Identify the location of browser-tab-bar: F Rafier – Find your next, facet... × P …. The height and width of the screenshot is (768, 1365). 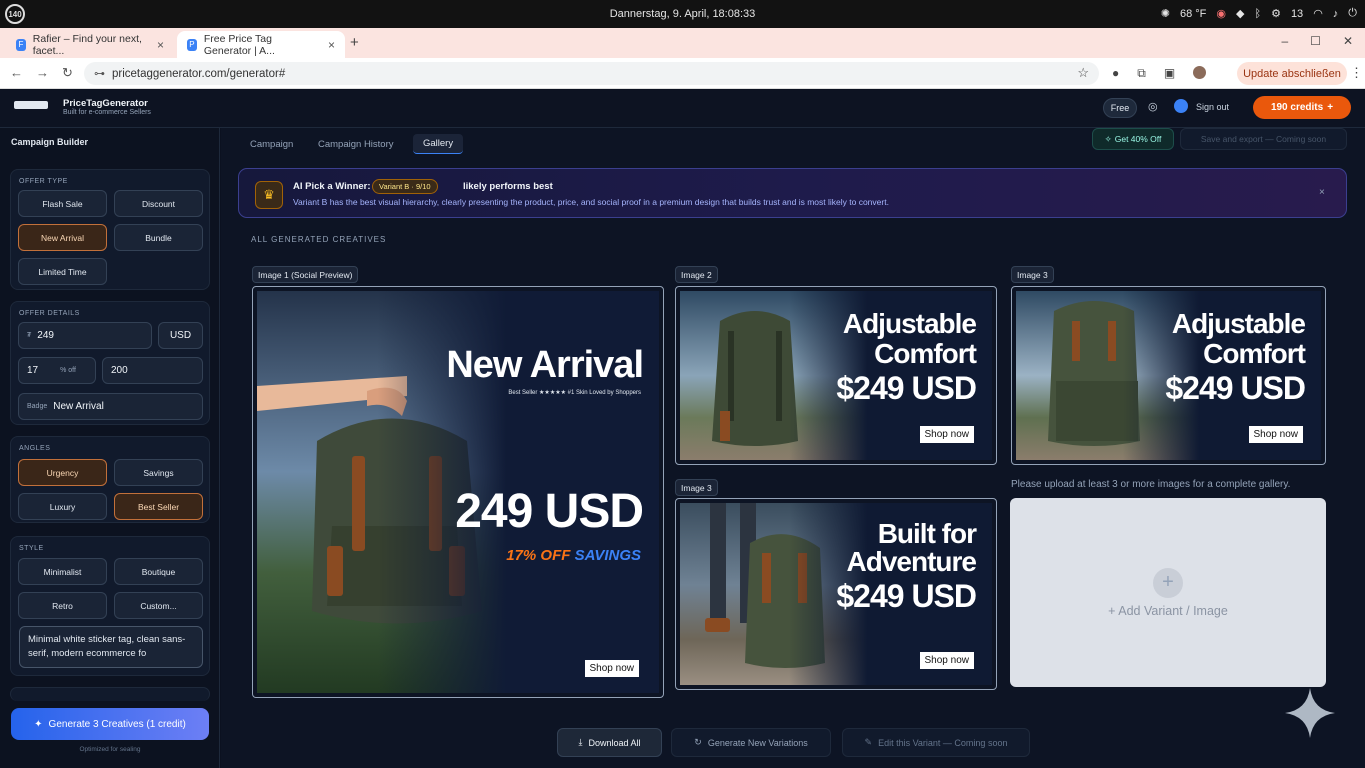
(682, 43).